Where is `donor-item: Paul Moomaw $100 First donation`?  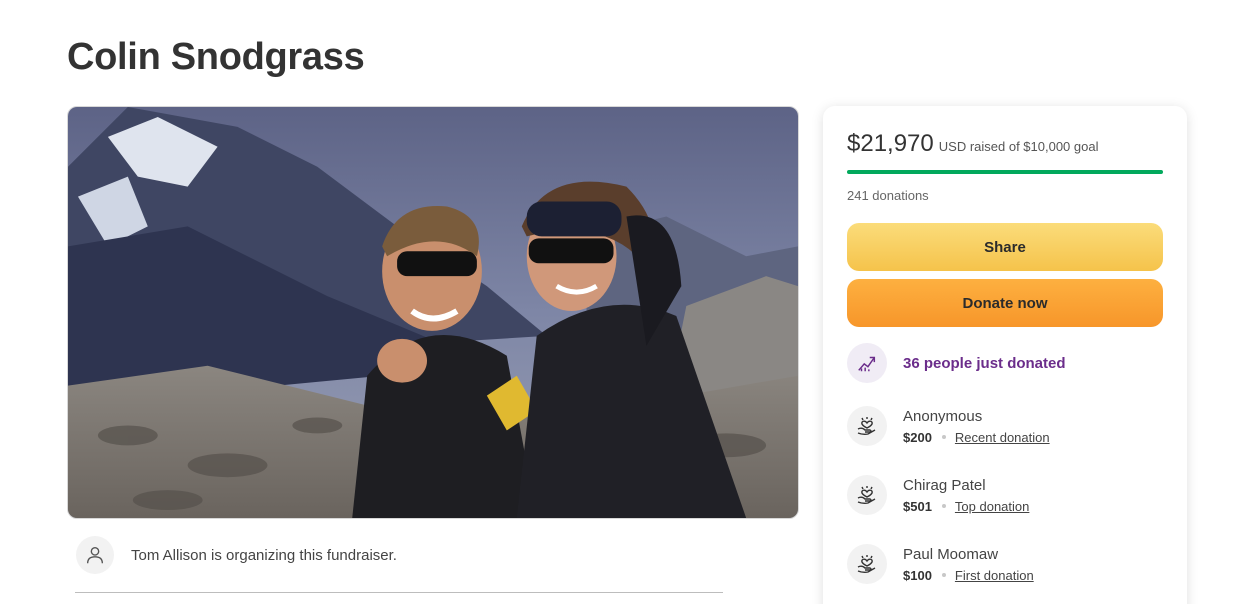 donor-item: Paul Moomaw $100 First donation is located at coordinates (940, 564).